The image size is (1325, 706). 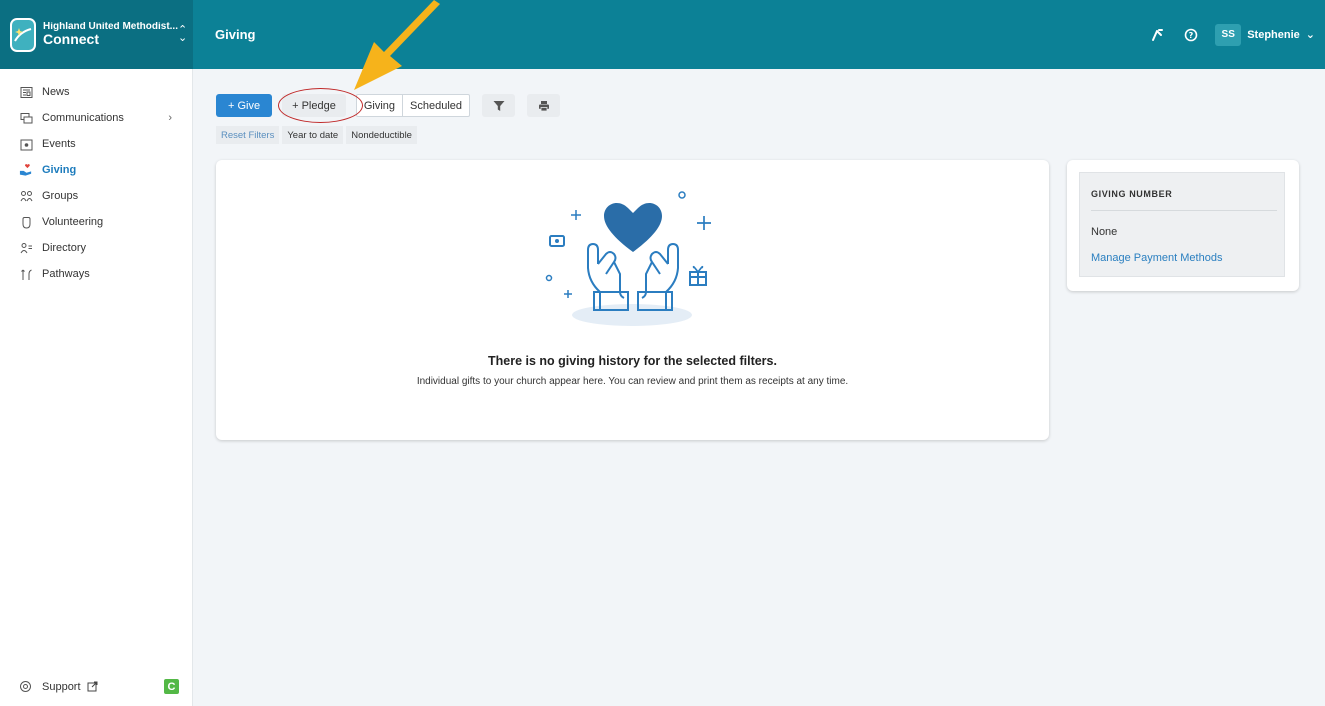 I want to click on support-link: Support C, so click(x=99, y=686).